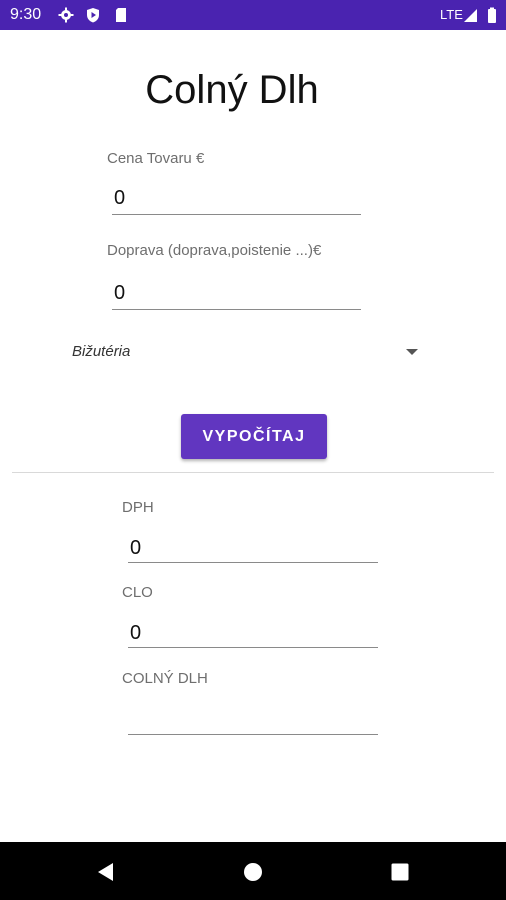 The image size is (506, 900). Describe the element at coordinates (137, 592) in the screenshot. I see `duty-label: CLO` at that location.